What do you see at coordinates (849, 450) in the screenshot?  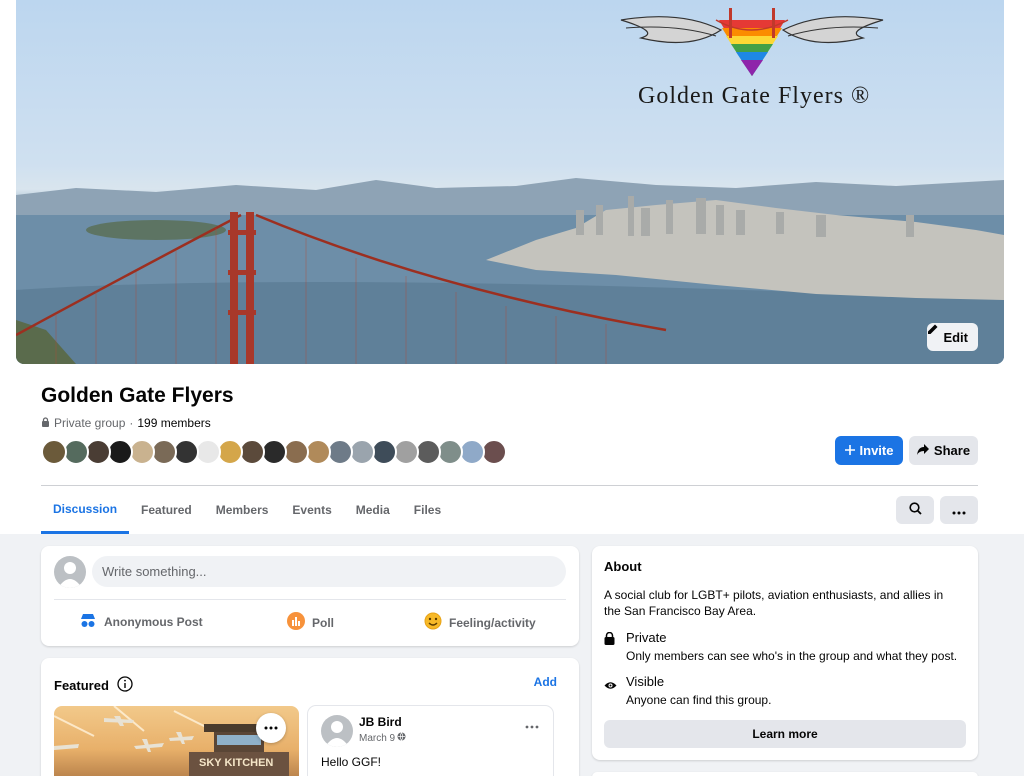 I see `plus-icon` at bounding box center [849, 450].